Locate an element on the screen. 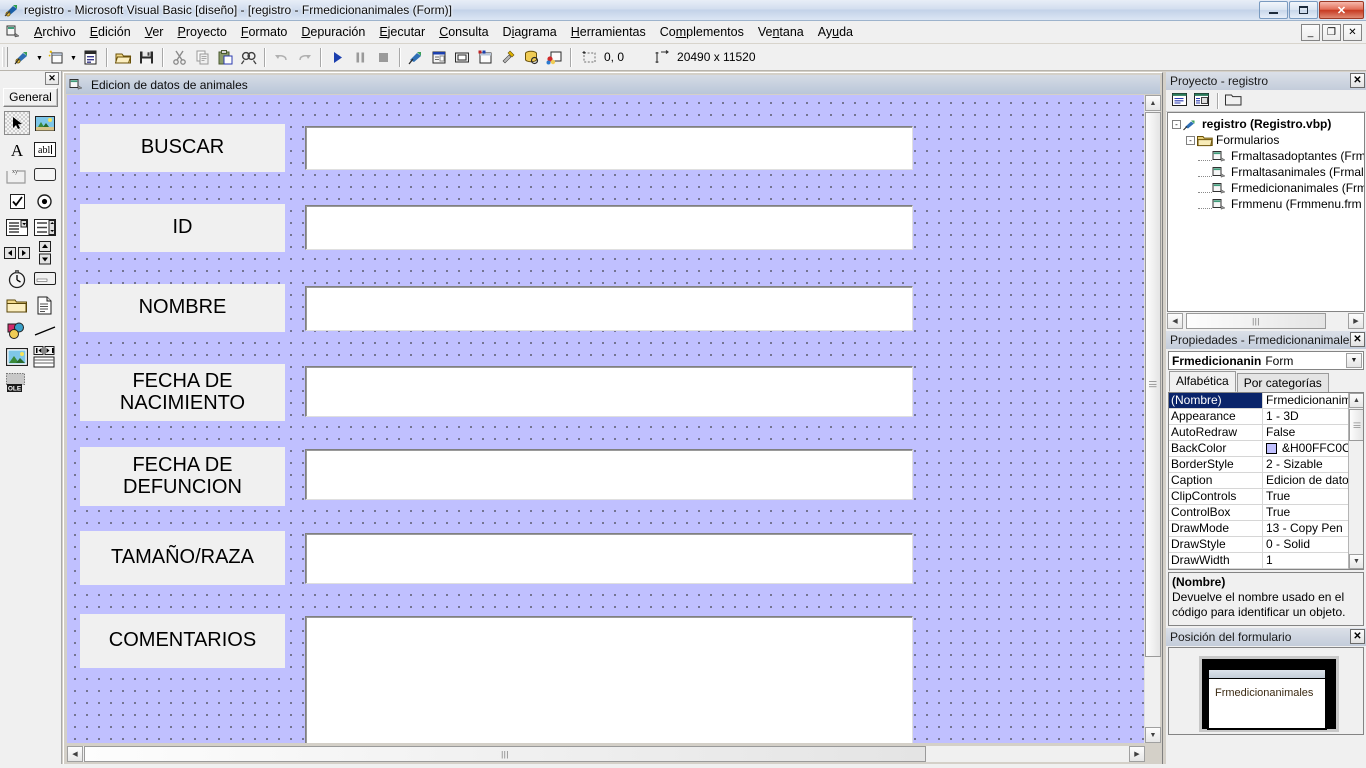 This screenshot has height=768, width=1366. form-layout-close-button: ✕ is located at coordinates (1357, 636).